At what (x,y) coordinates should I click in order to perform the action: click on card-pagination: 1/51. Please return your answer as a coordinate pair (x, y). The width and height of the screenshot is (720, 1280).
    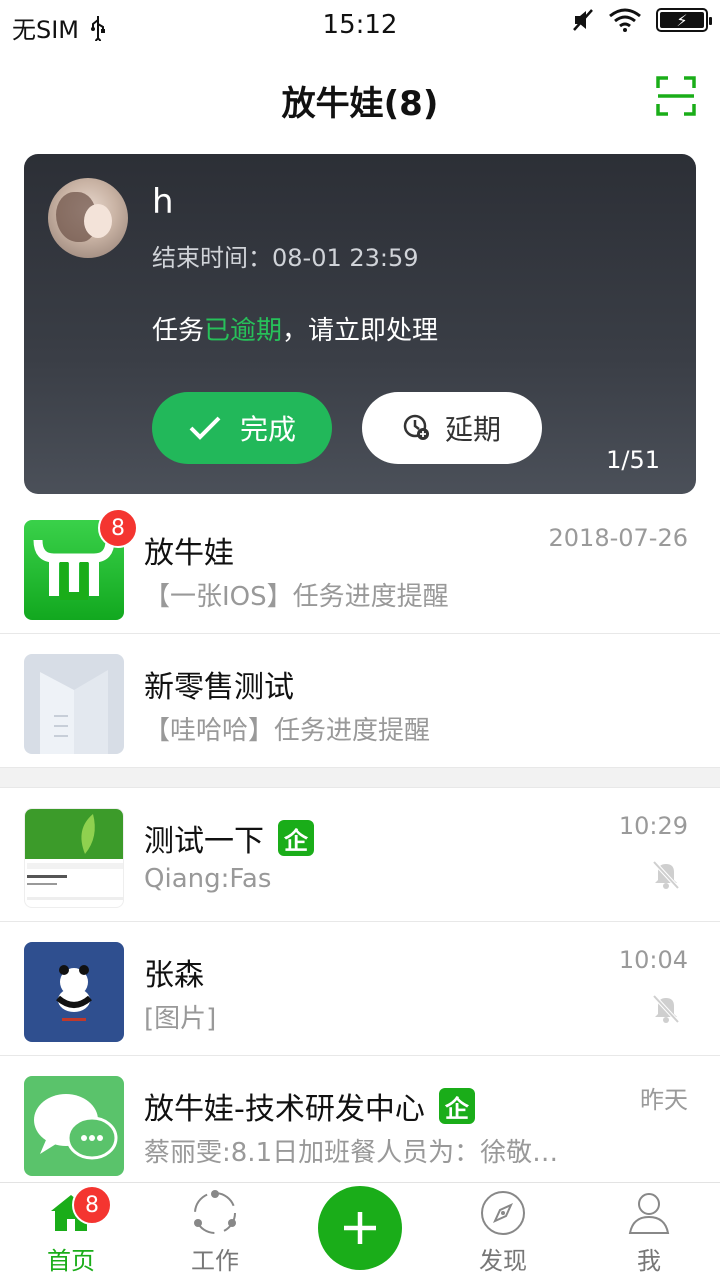
    Looking at the image, I should click on (633, 460).